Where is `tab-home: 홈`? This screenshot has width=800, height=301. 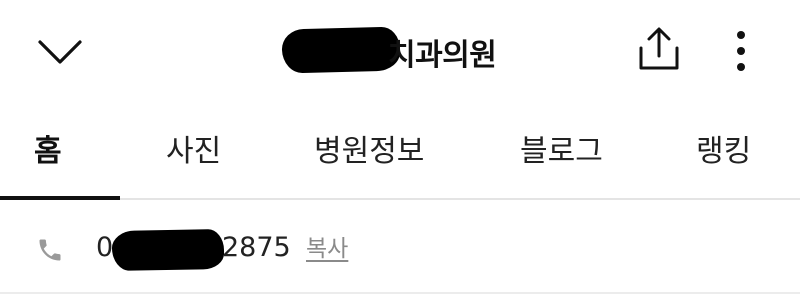 tab-home: 홈 is located at coordinates (48, 152).